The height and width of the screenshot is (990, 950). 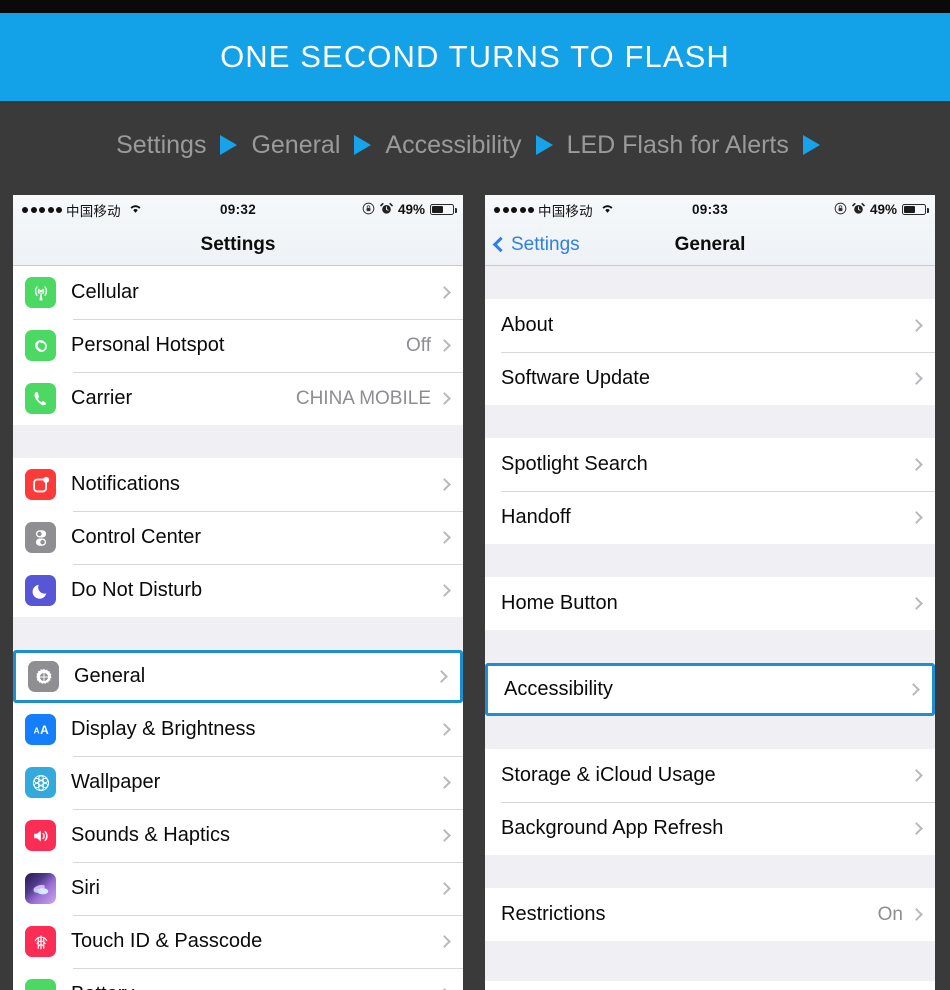 I want to click on breadcrumb-item-settings: Settings, so click(x=161, y=145).